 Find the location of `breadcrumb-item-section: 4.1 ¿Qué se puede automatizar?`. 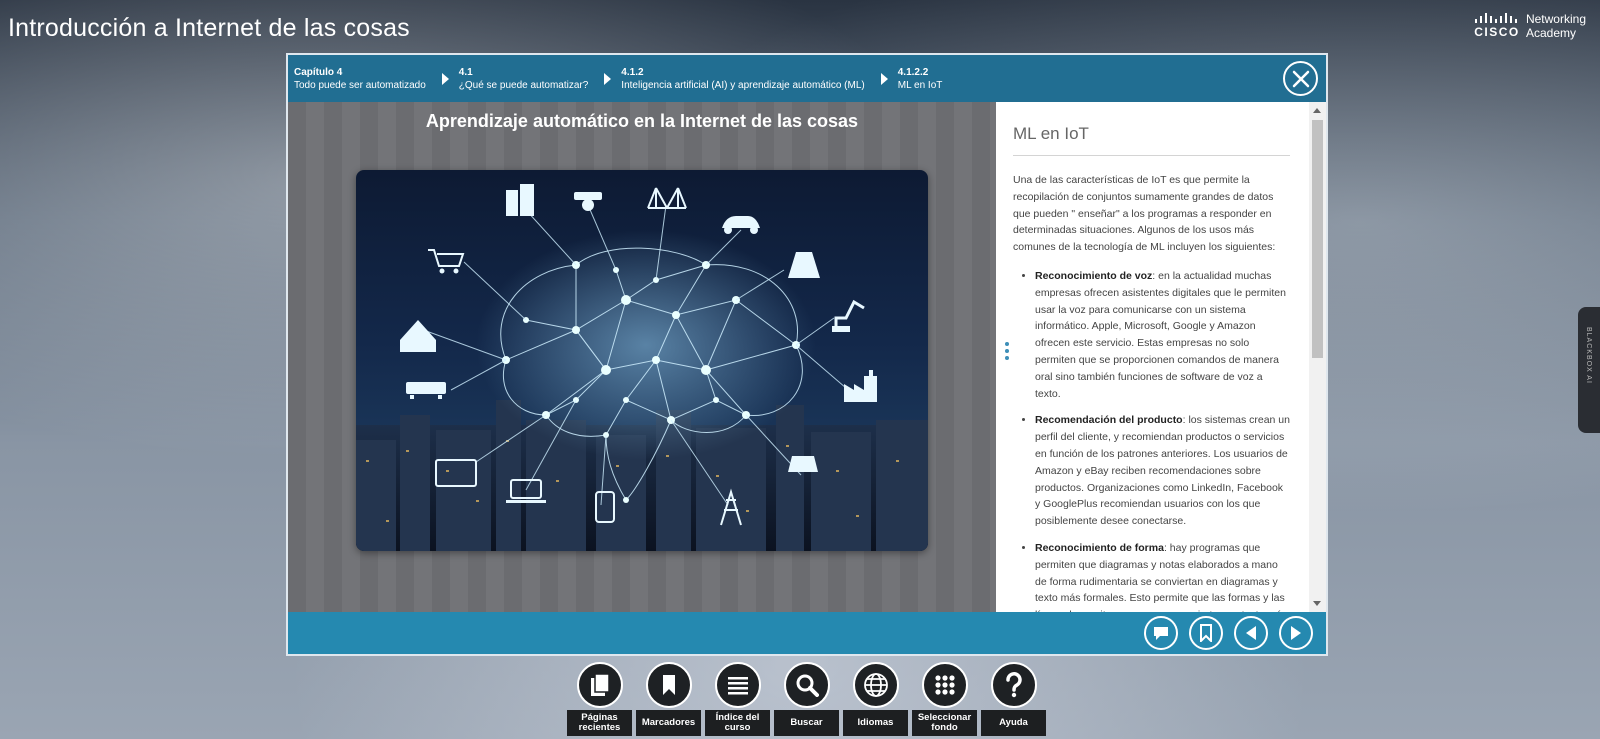

breadcrumb-item-section: 4.1 ¿Qué se puede automatizar? is located at coordinates (540, 79).